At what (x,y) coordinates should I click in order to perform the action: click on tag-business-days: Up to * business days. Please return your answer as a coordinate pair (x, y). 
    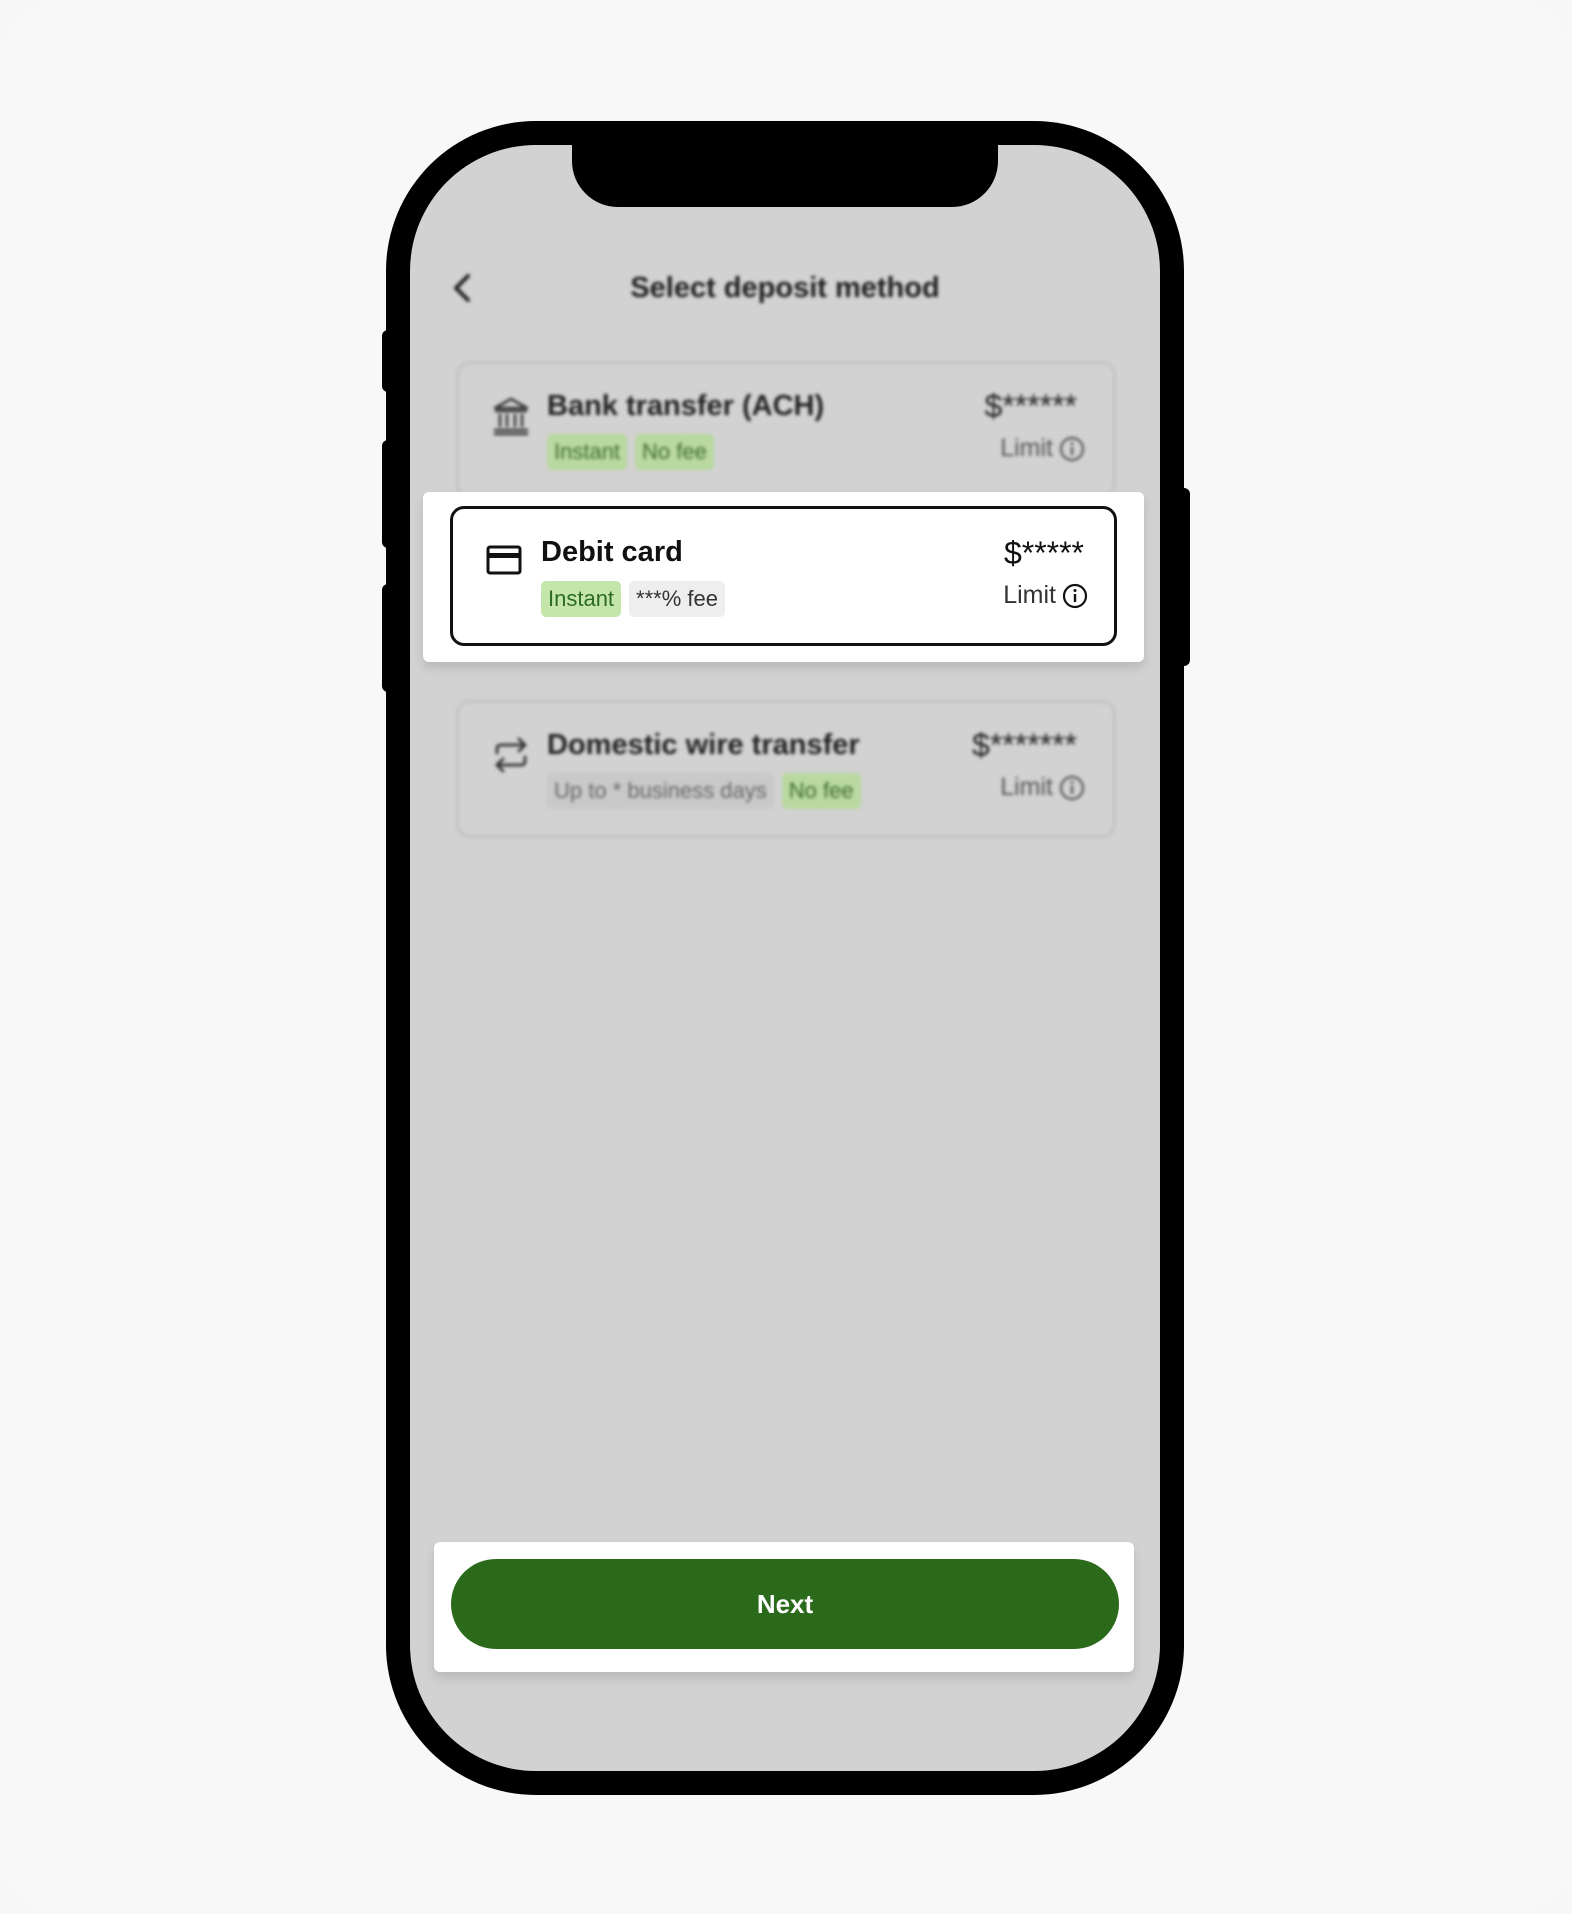
    Looking at the image, I should click on (660, 791).